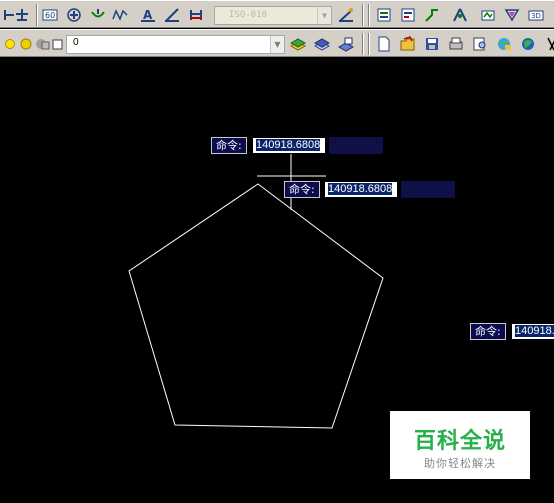  I want to click on dynamic-input-field: 140918.6808, so click(289, 145).